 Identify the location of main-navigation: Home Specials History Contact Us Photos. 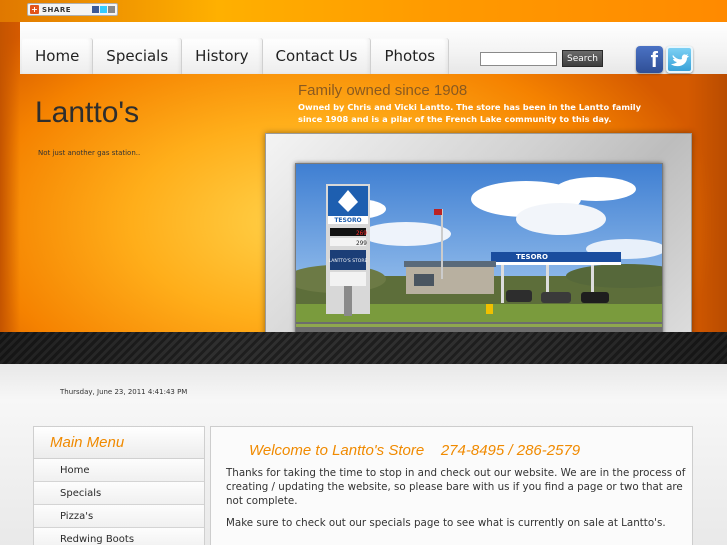
(236, 56).